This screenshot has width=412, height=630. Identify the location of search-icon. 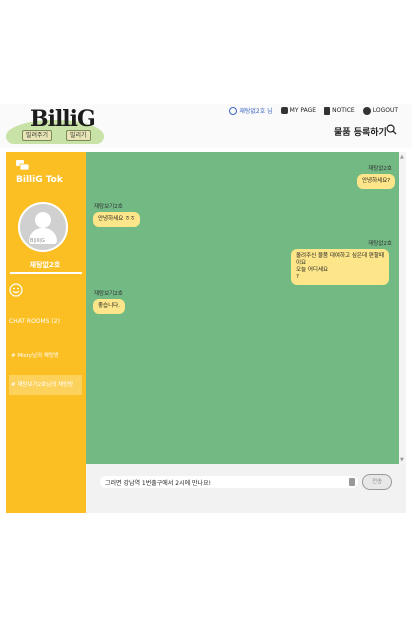
(391, 129).